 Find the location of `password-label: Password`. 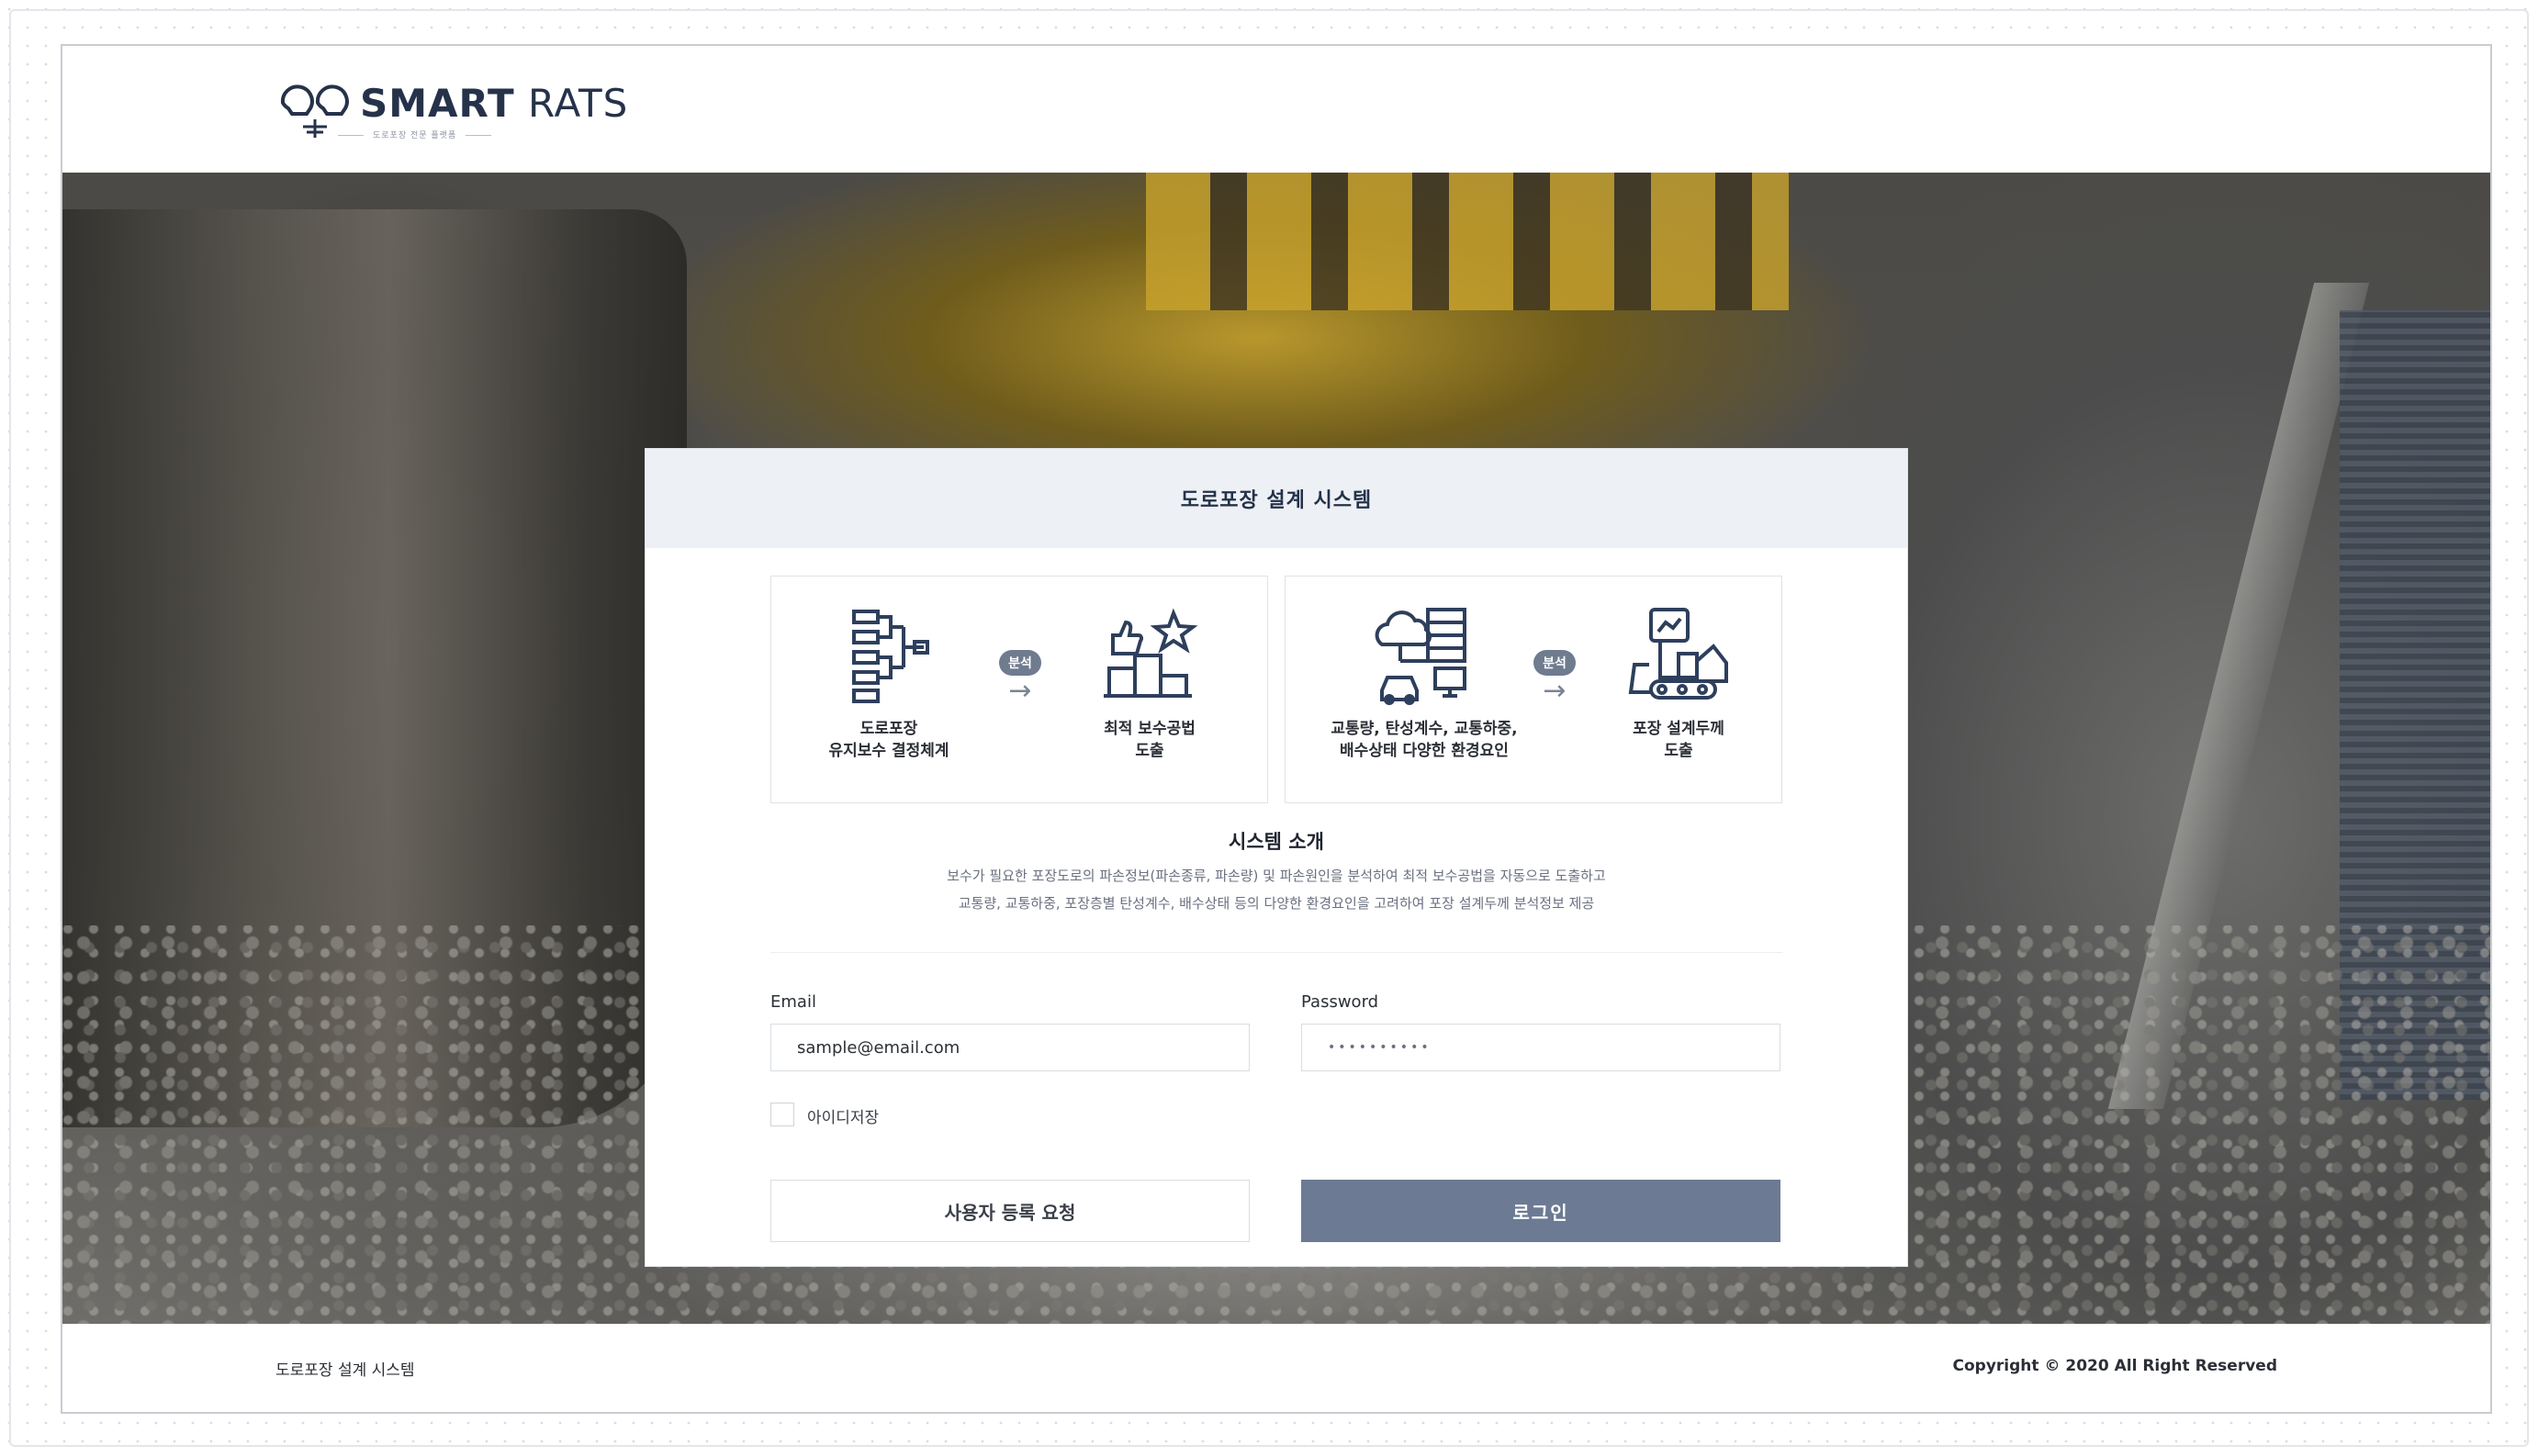

password-label: Password is located at coordinates (1340, 1002).